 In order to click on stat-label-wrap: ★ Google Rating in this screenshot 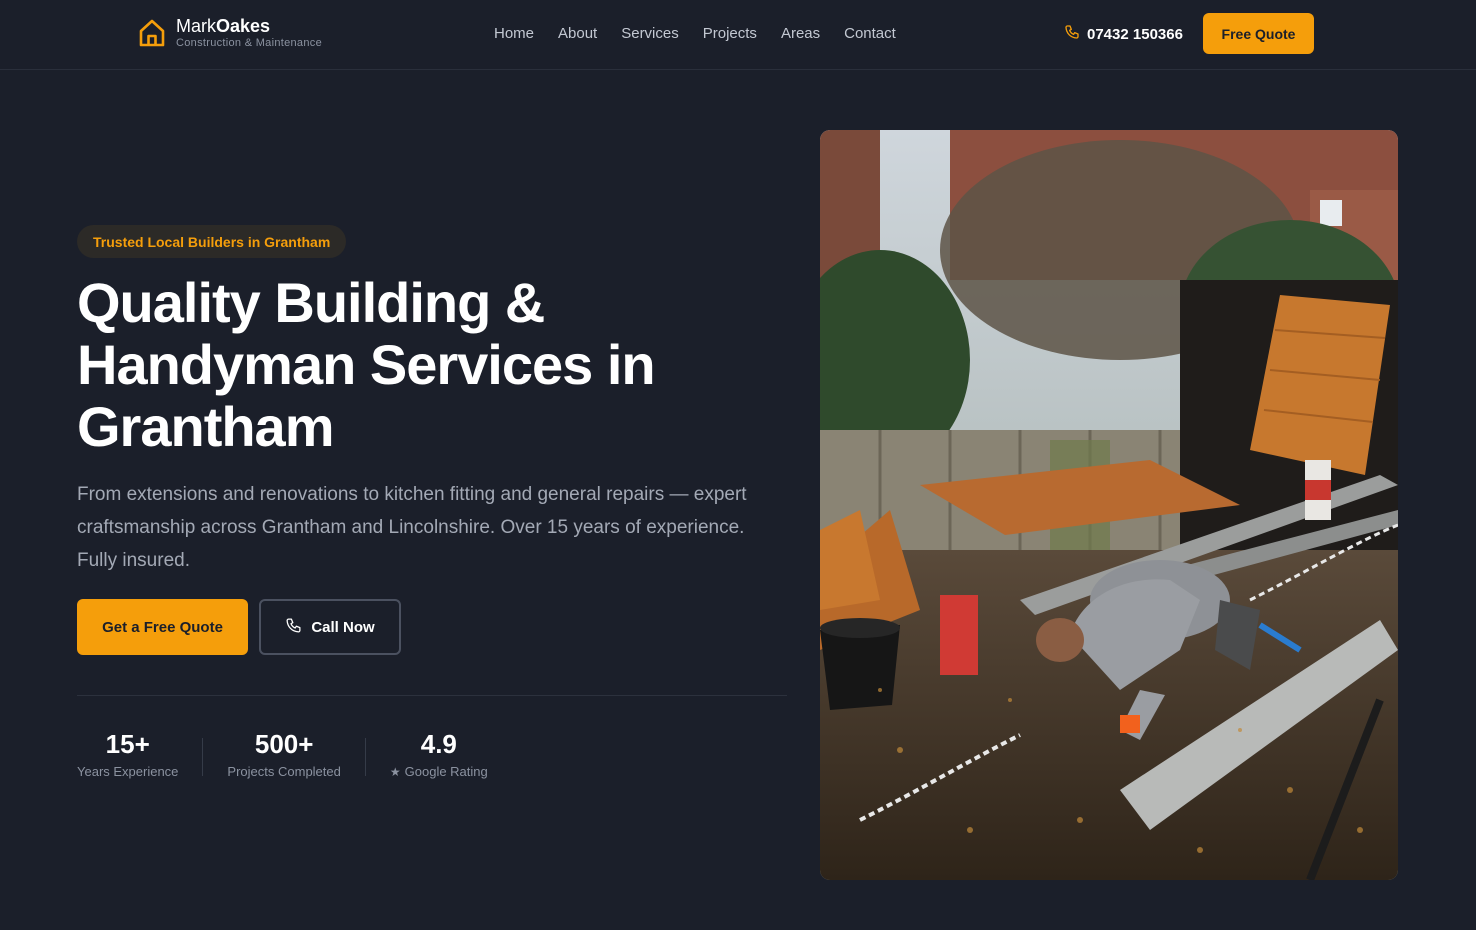, I will do `click(439, 772)`.